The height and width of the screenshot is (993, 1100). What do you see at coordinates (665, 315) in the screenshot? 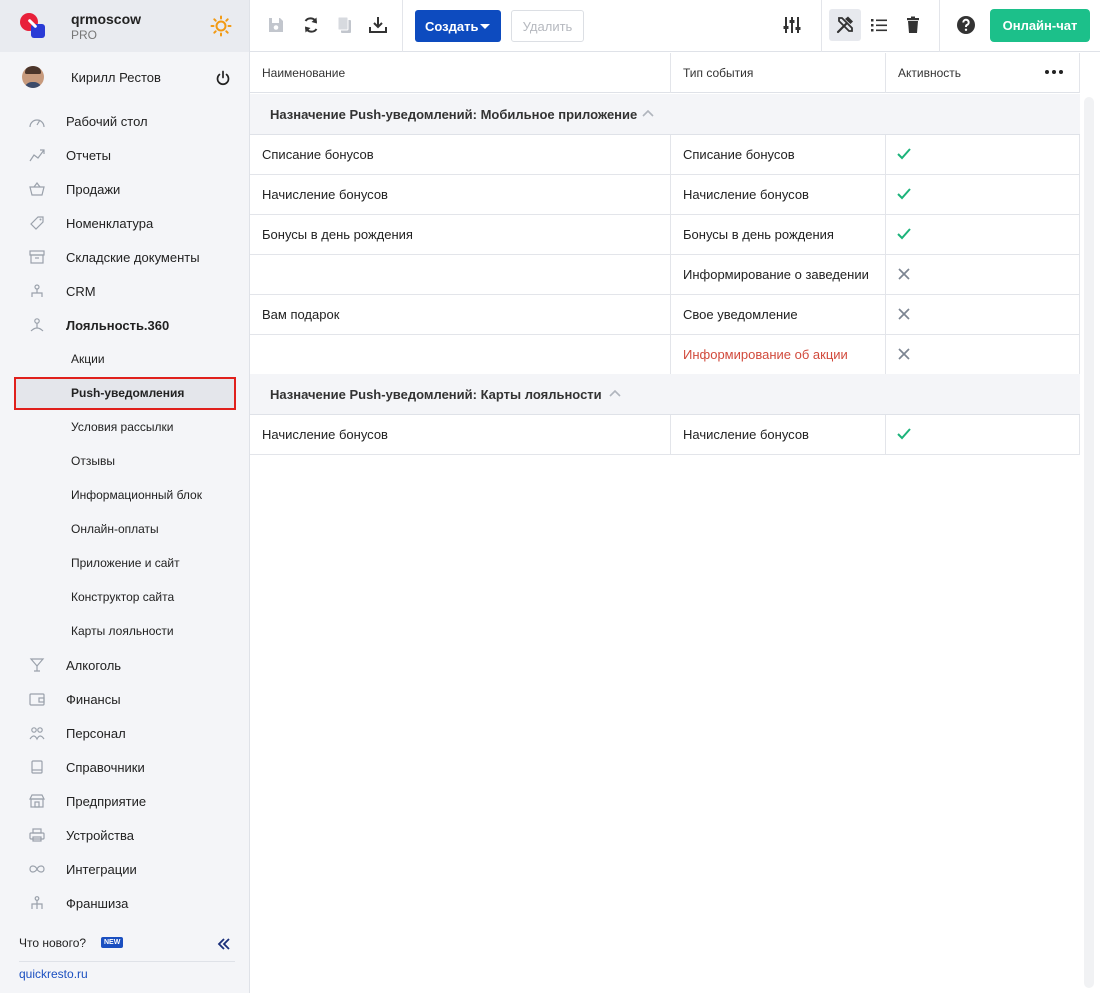
I see `table-row: Вам подарок Свое уведомление` at bounding box center [665, 315].